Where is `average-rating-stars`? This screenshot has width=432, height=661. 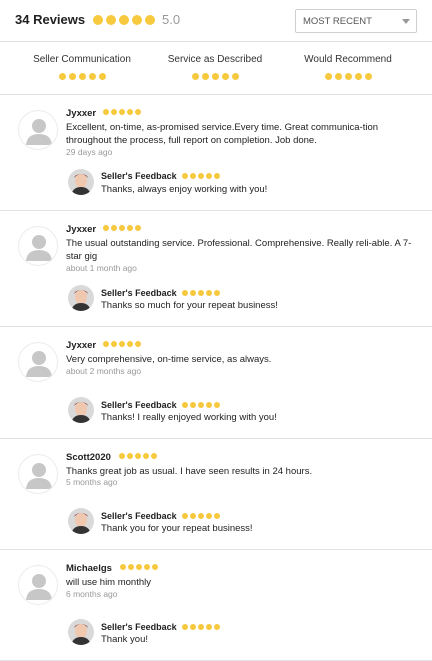
average-rating-stars is located at coordinates (124, 20).